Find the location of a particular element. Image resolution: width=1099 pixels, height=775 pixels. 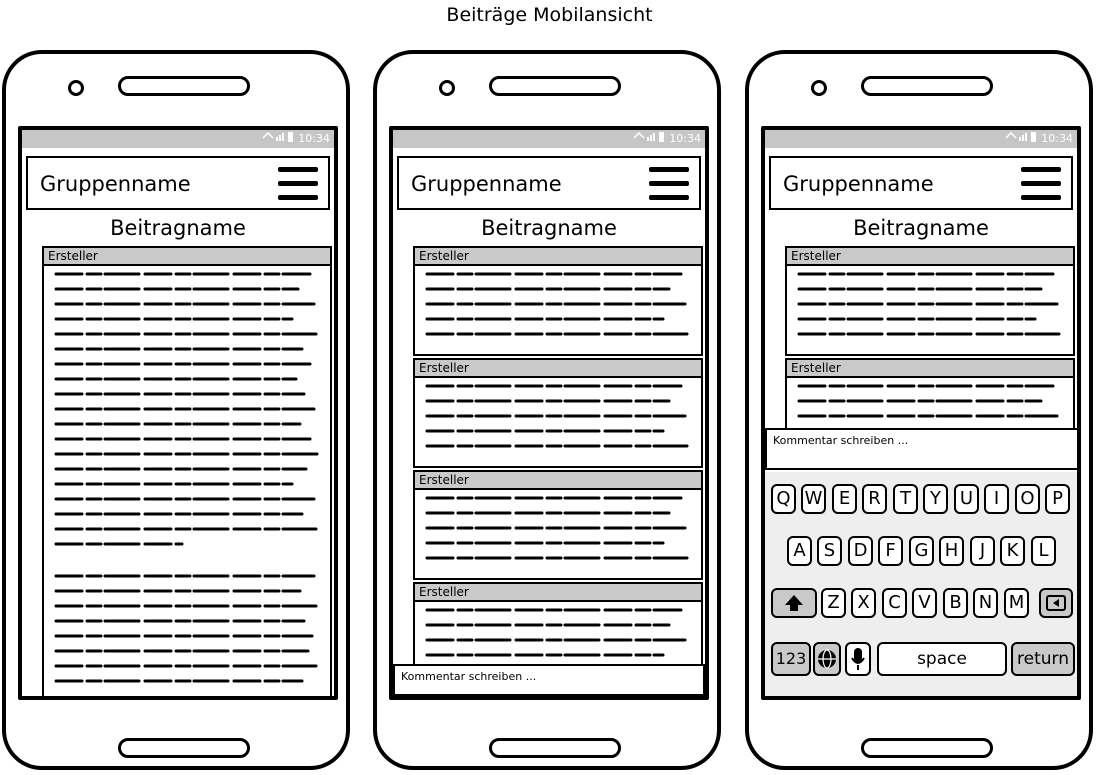

key: W is located at coordinates (813, 499).